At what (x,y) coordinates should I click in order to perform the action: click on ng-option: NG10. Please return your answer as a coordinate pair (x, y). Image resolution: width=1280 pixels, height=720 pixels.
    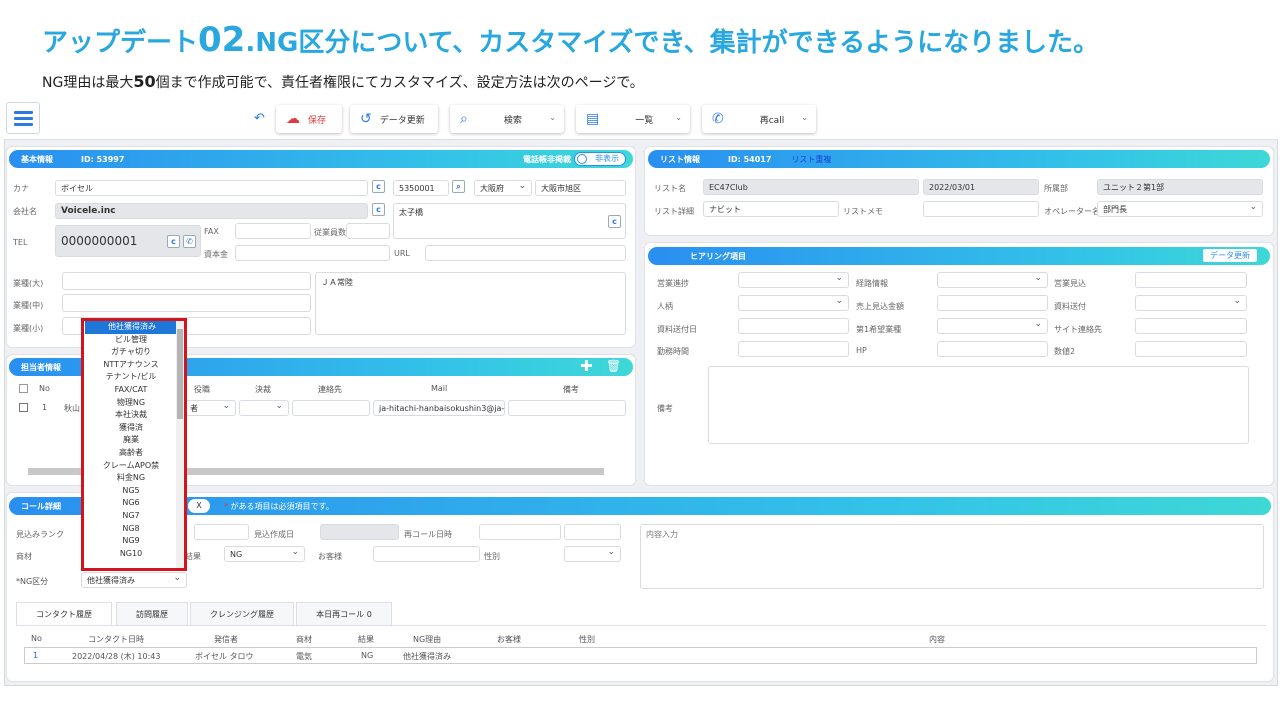
    Looking at the image, I should click on (131, 554).